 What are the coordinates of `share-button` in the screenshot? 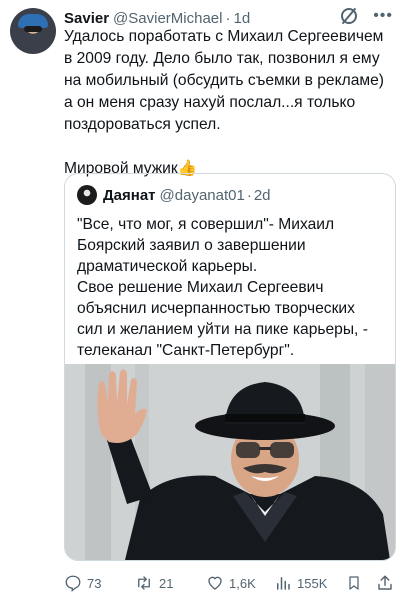 It's located at (385, 583).